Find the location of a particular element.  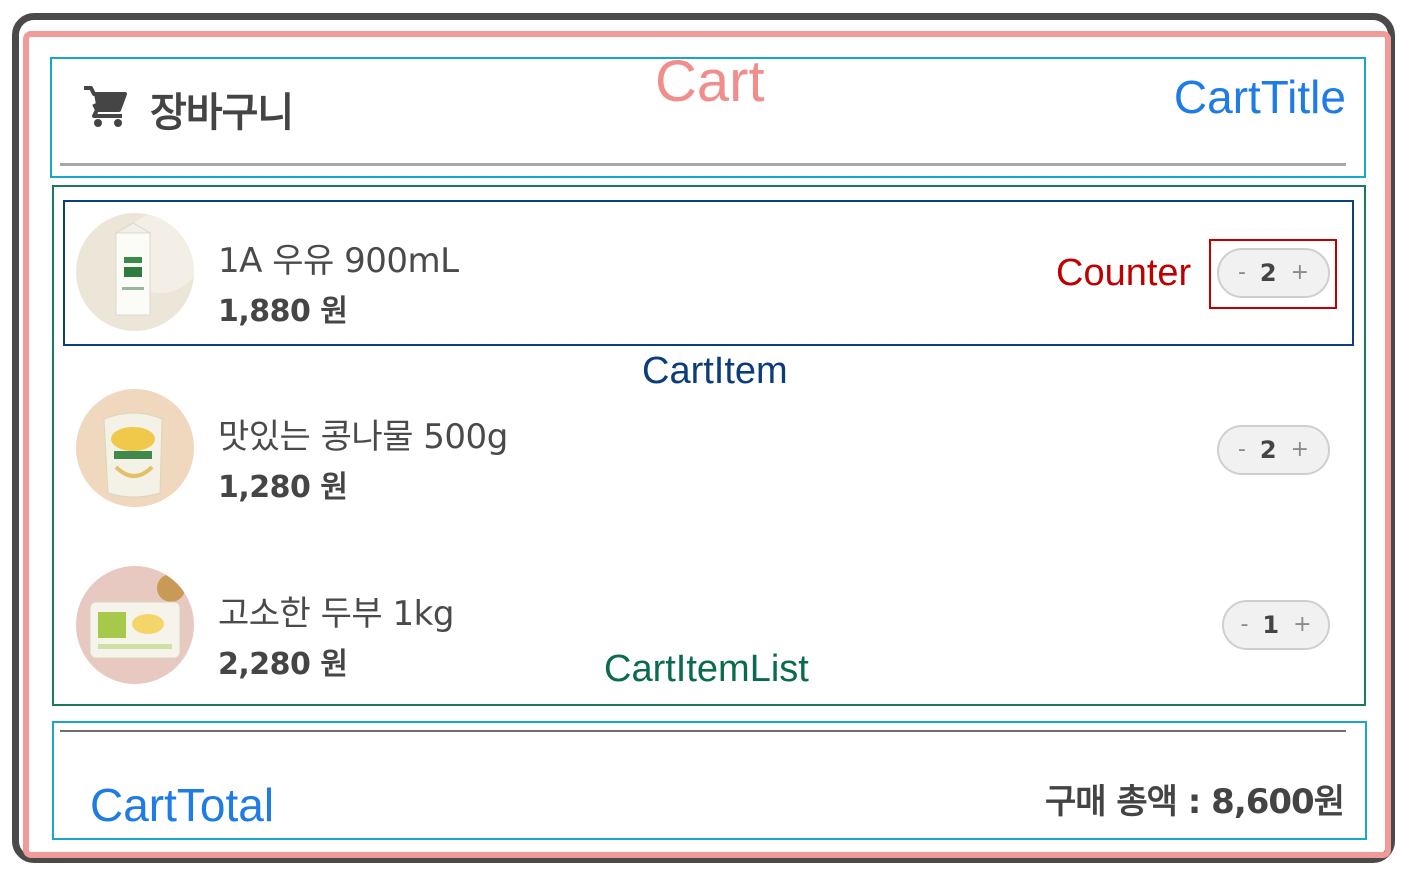

annotation-label-cart: Cart is located at coordinates (710, 81).